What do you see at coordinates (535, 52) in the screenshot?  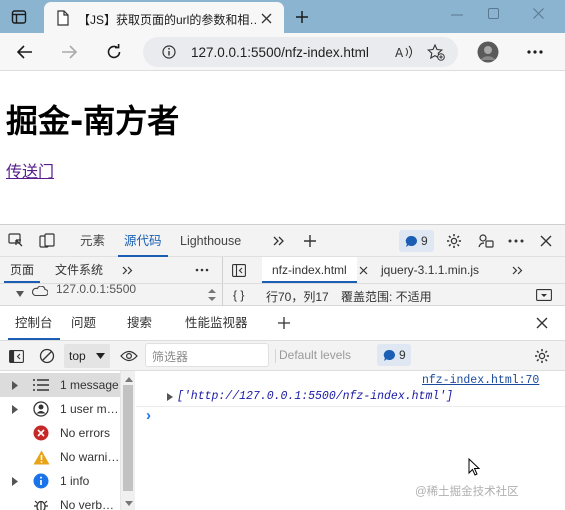 I see `more-options-icon` at bounding box center [535, 52].